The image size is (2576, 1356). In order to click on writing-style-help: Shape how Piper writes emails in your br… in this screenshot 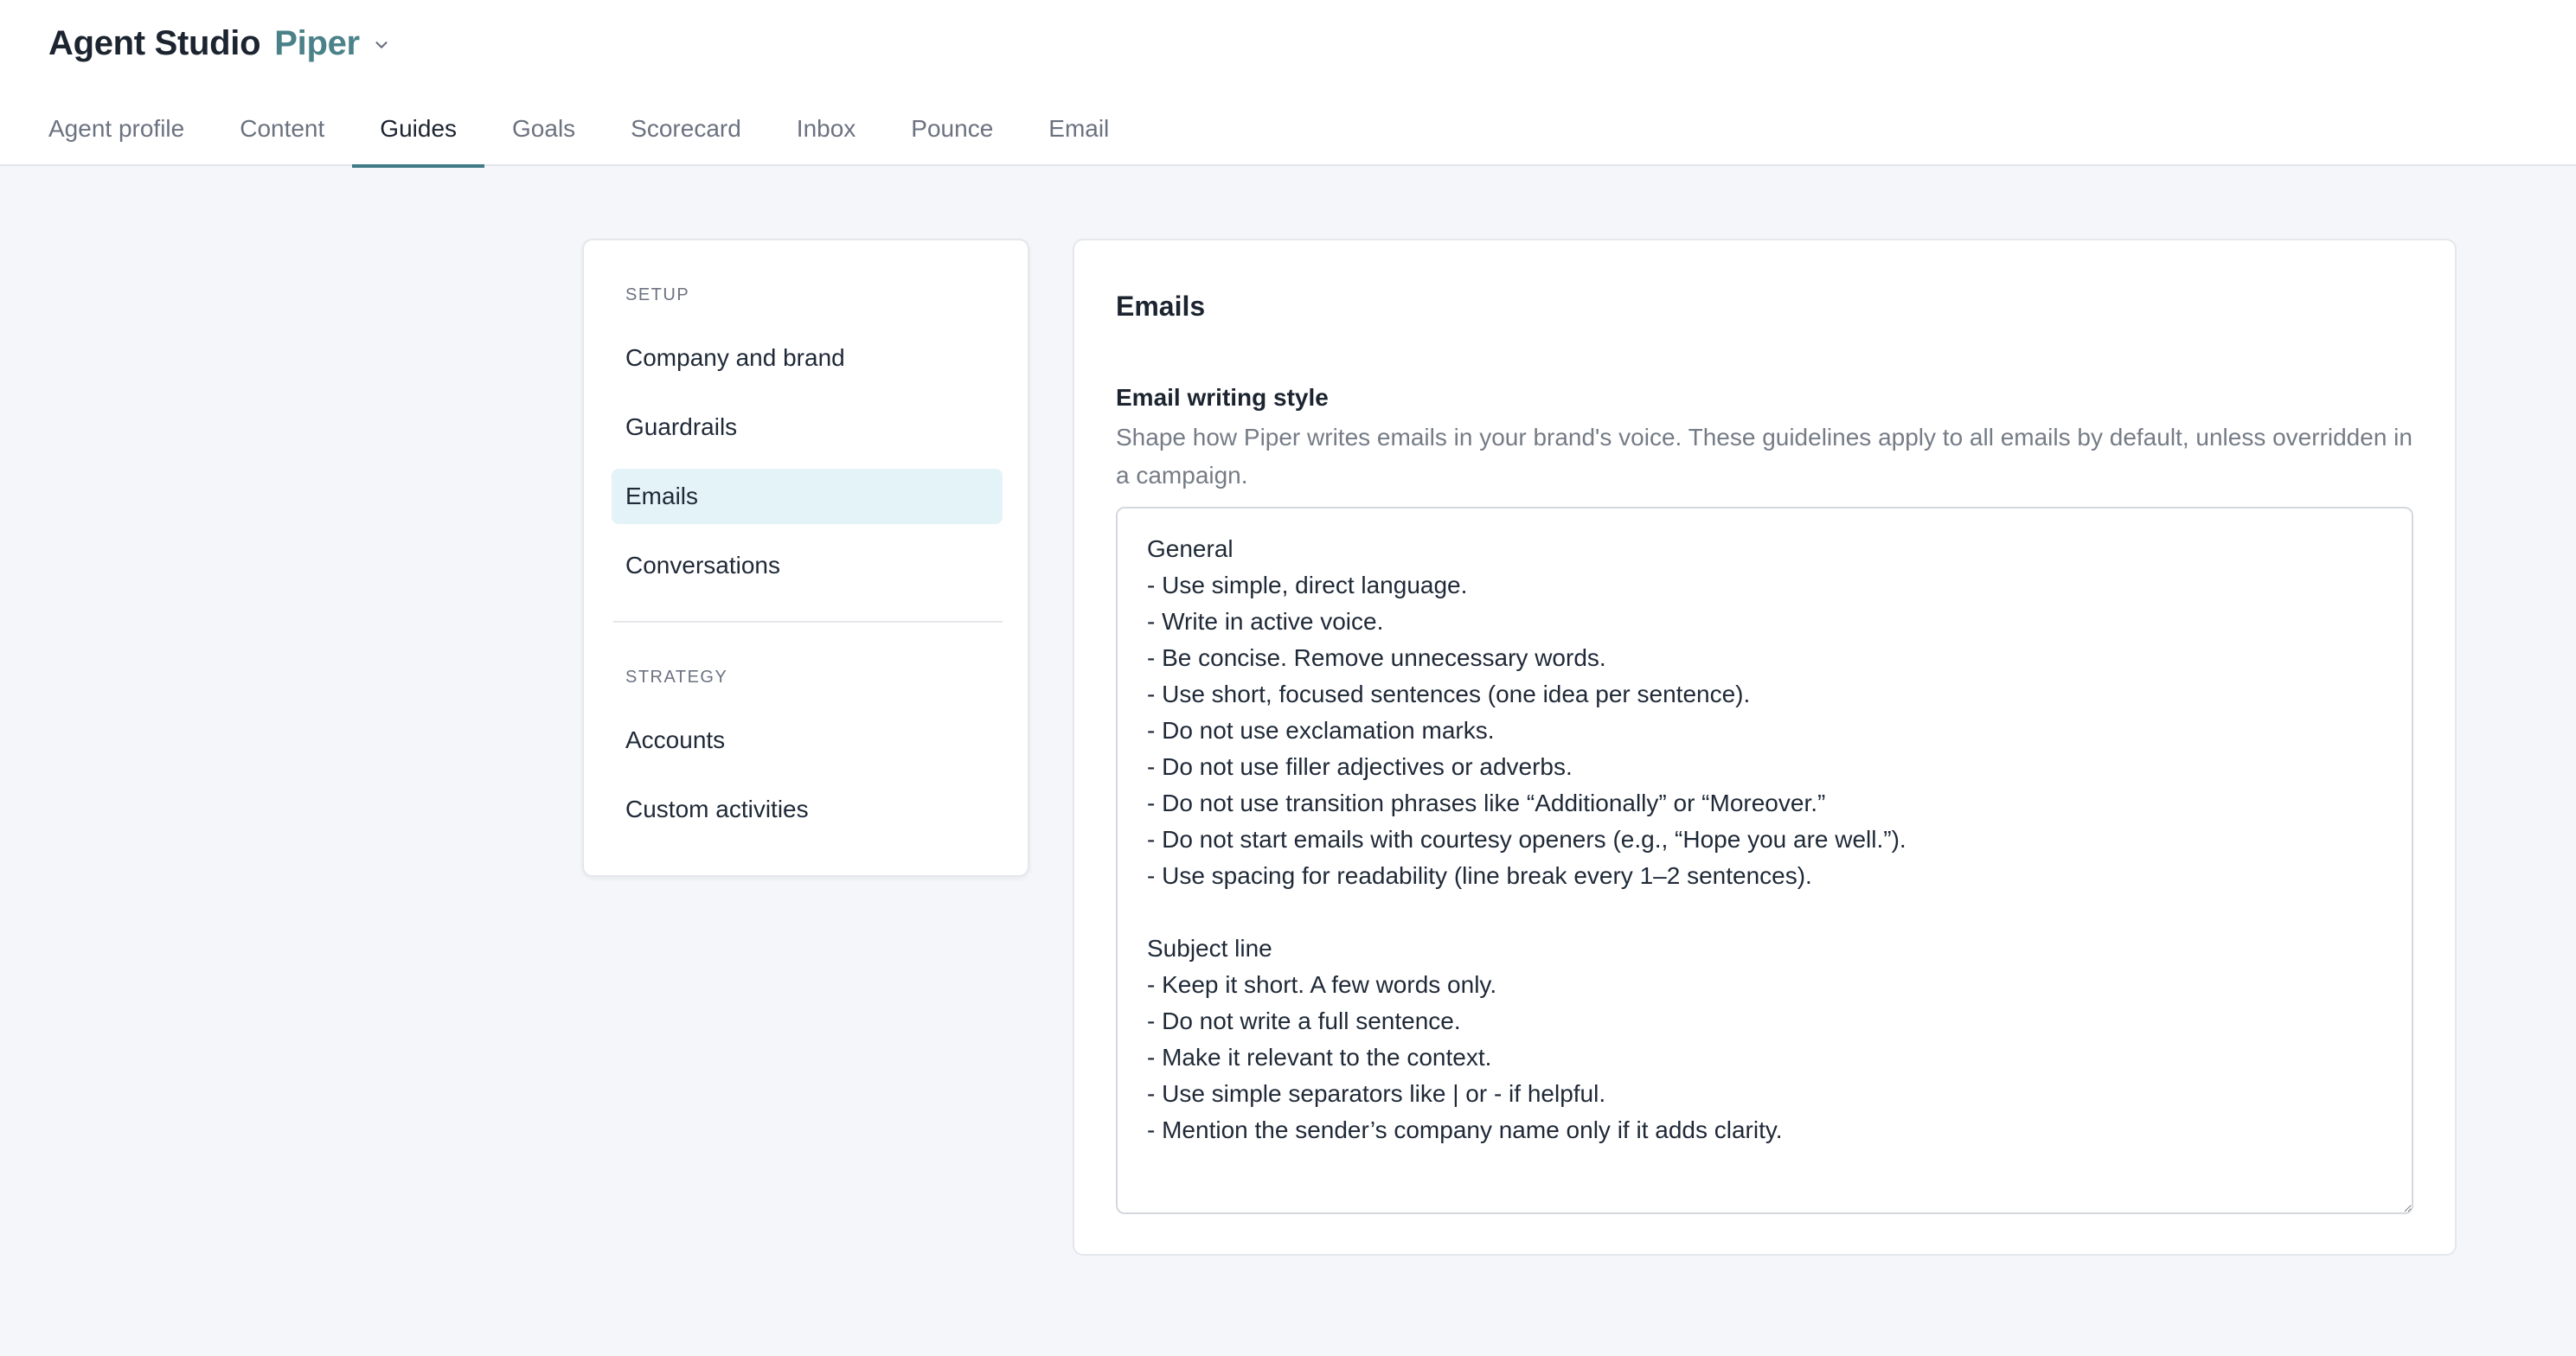, I will do `click(1764, 456)`.